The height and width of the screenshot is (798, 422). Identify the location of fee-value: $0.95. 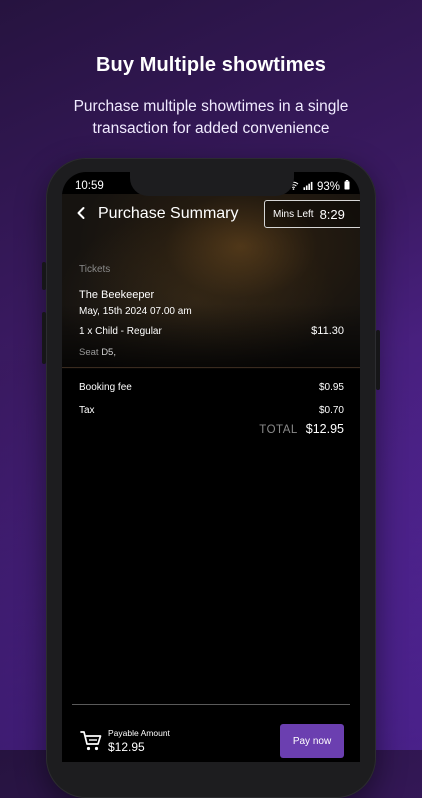
(331, 387).